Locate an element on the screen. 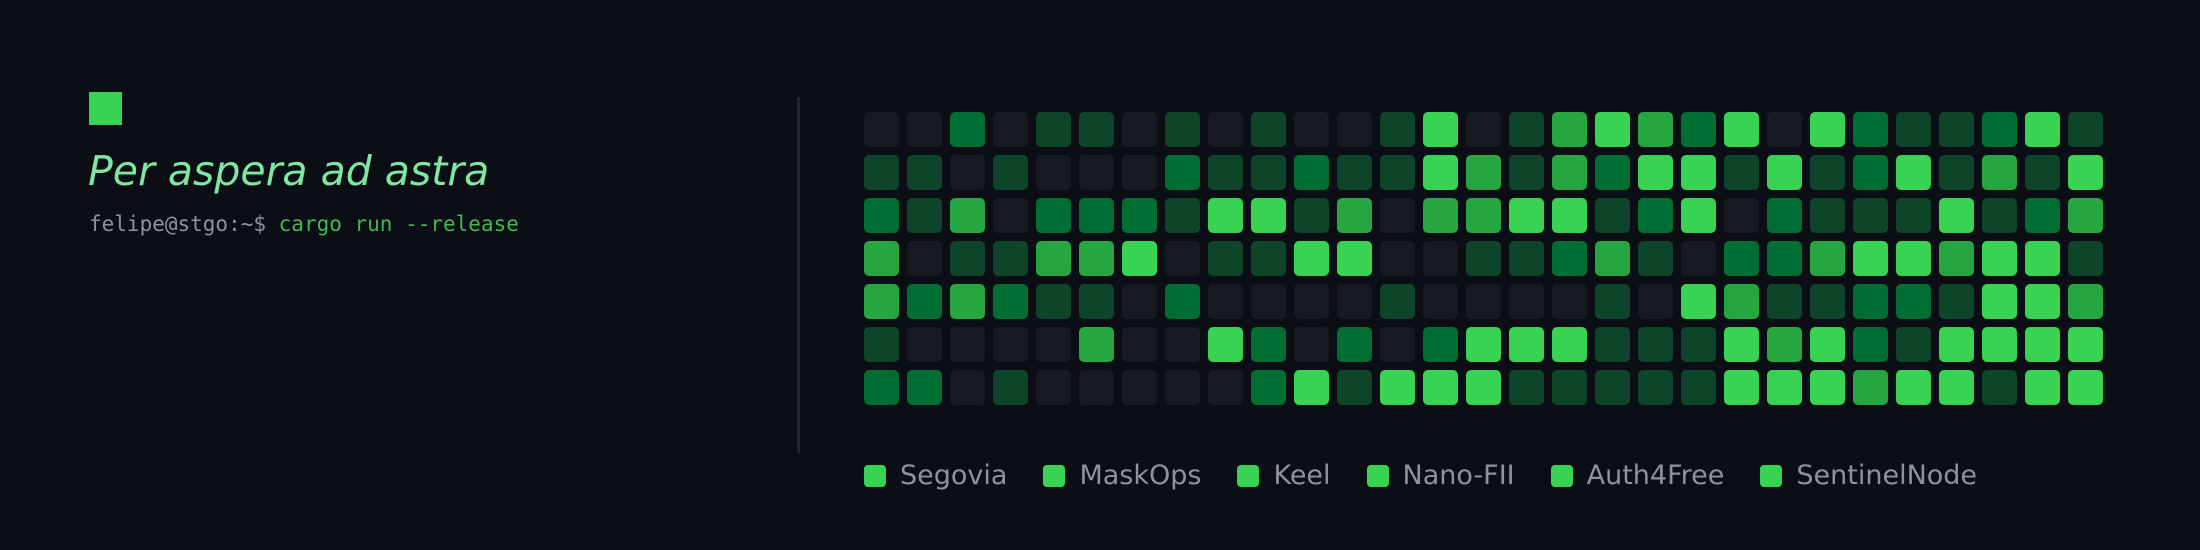  terminal-prompt: felipe@stgo:~$ is located at coordinates (184, 224).